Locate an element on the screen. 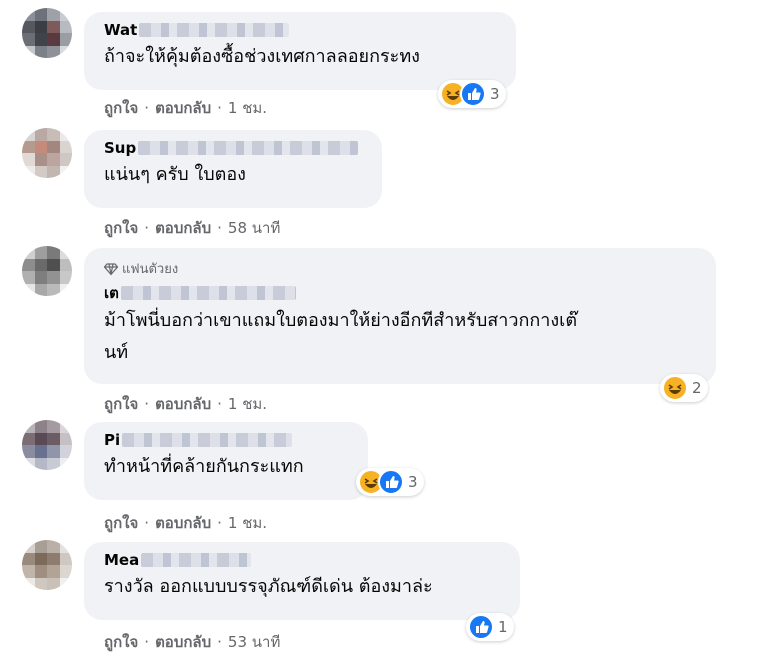  reaction-summary: 1 is located at coordinates (490, 627).